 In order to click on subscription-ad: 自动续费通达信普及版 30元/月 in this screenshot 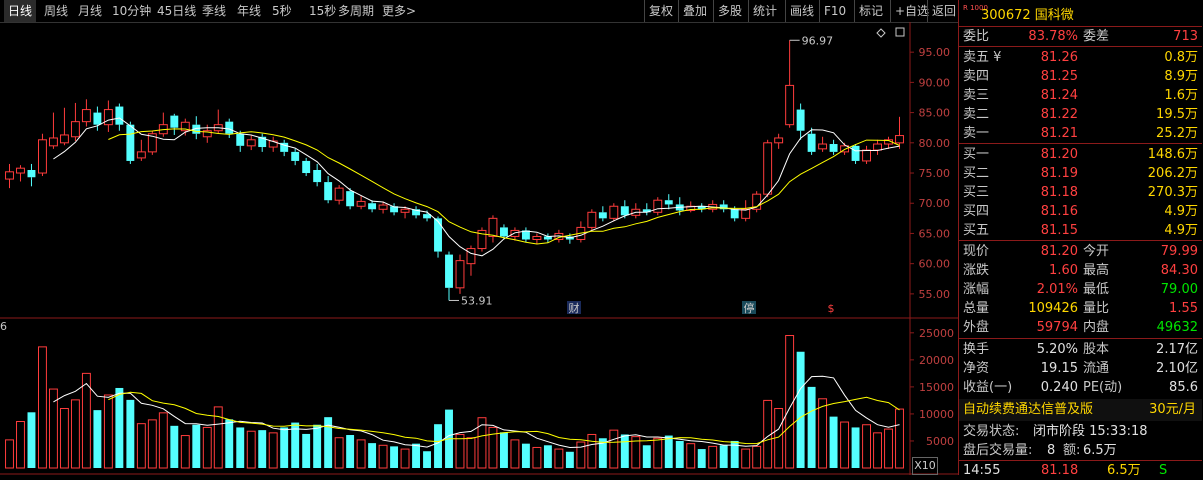, I will do `click(1080, 410)`.